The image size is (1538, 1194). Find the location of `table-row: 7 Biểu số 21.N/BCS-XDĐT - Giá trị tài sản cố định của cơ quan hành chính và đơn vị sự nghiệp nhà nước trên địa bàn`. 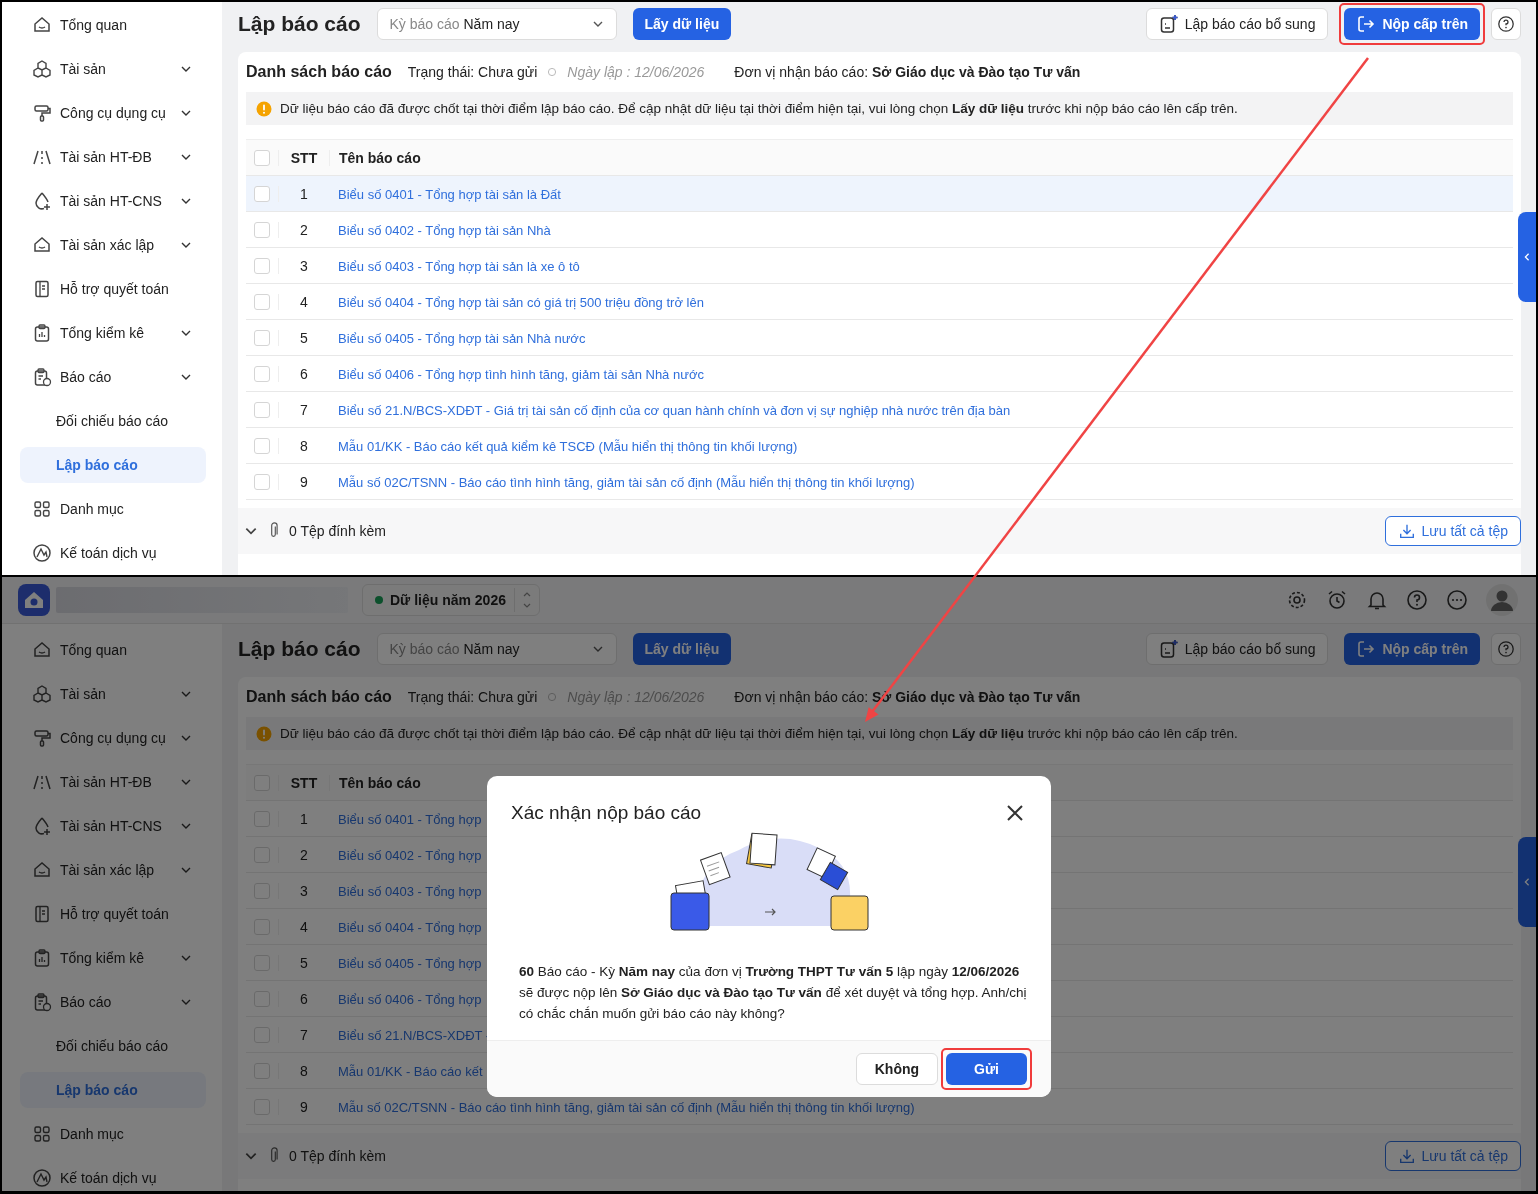

table-row: 7 Biểu số 21.N/BCS-XDĐT - Giá trị tài sản cố định của cơ quan hành chính và đơn vị sự nghiệp nhà nước trên địa bàn is located at coordinates (879, 410).